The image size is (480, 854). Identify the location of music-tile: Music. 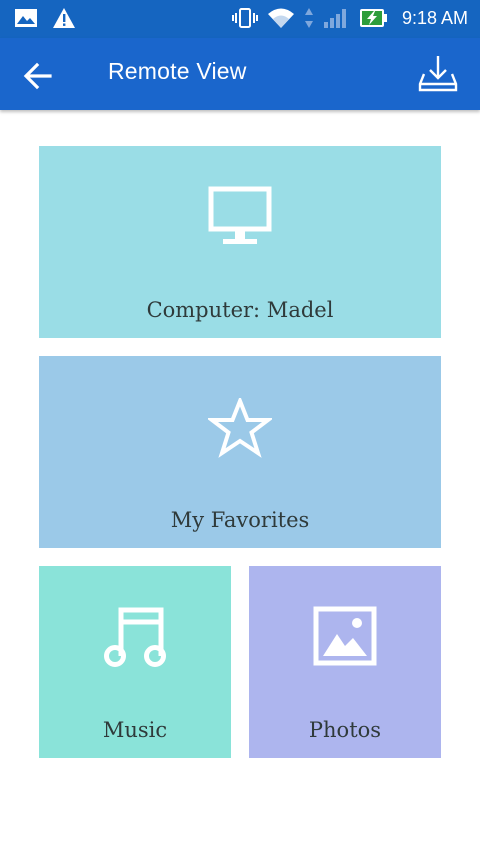
(135, 662).